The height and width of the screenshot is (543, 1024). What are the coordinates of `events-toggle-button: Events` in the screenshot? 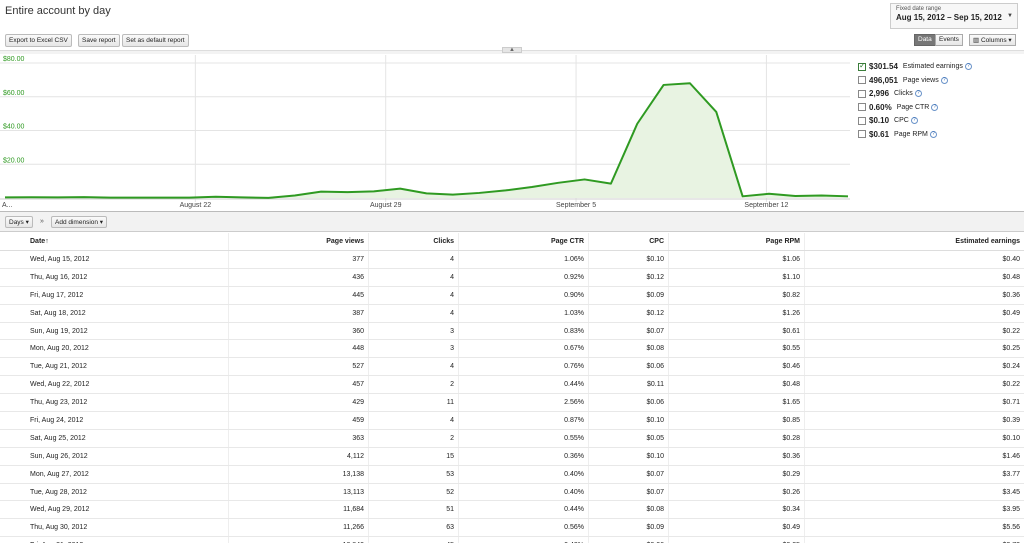 It's located at (949, 40).